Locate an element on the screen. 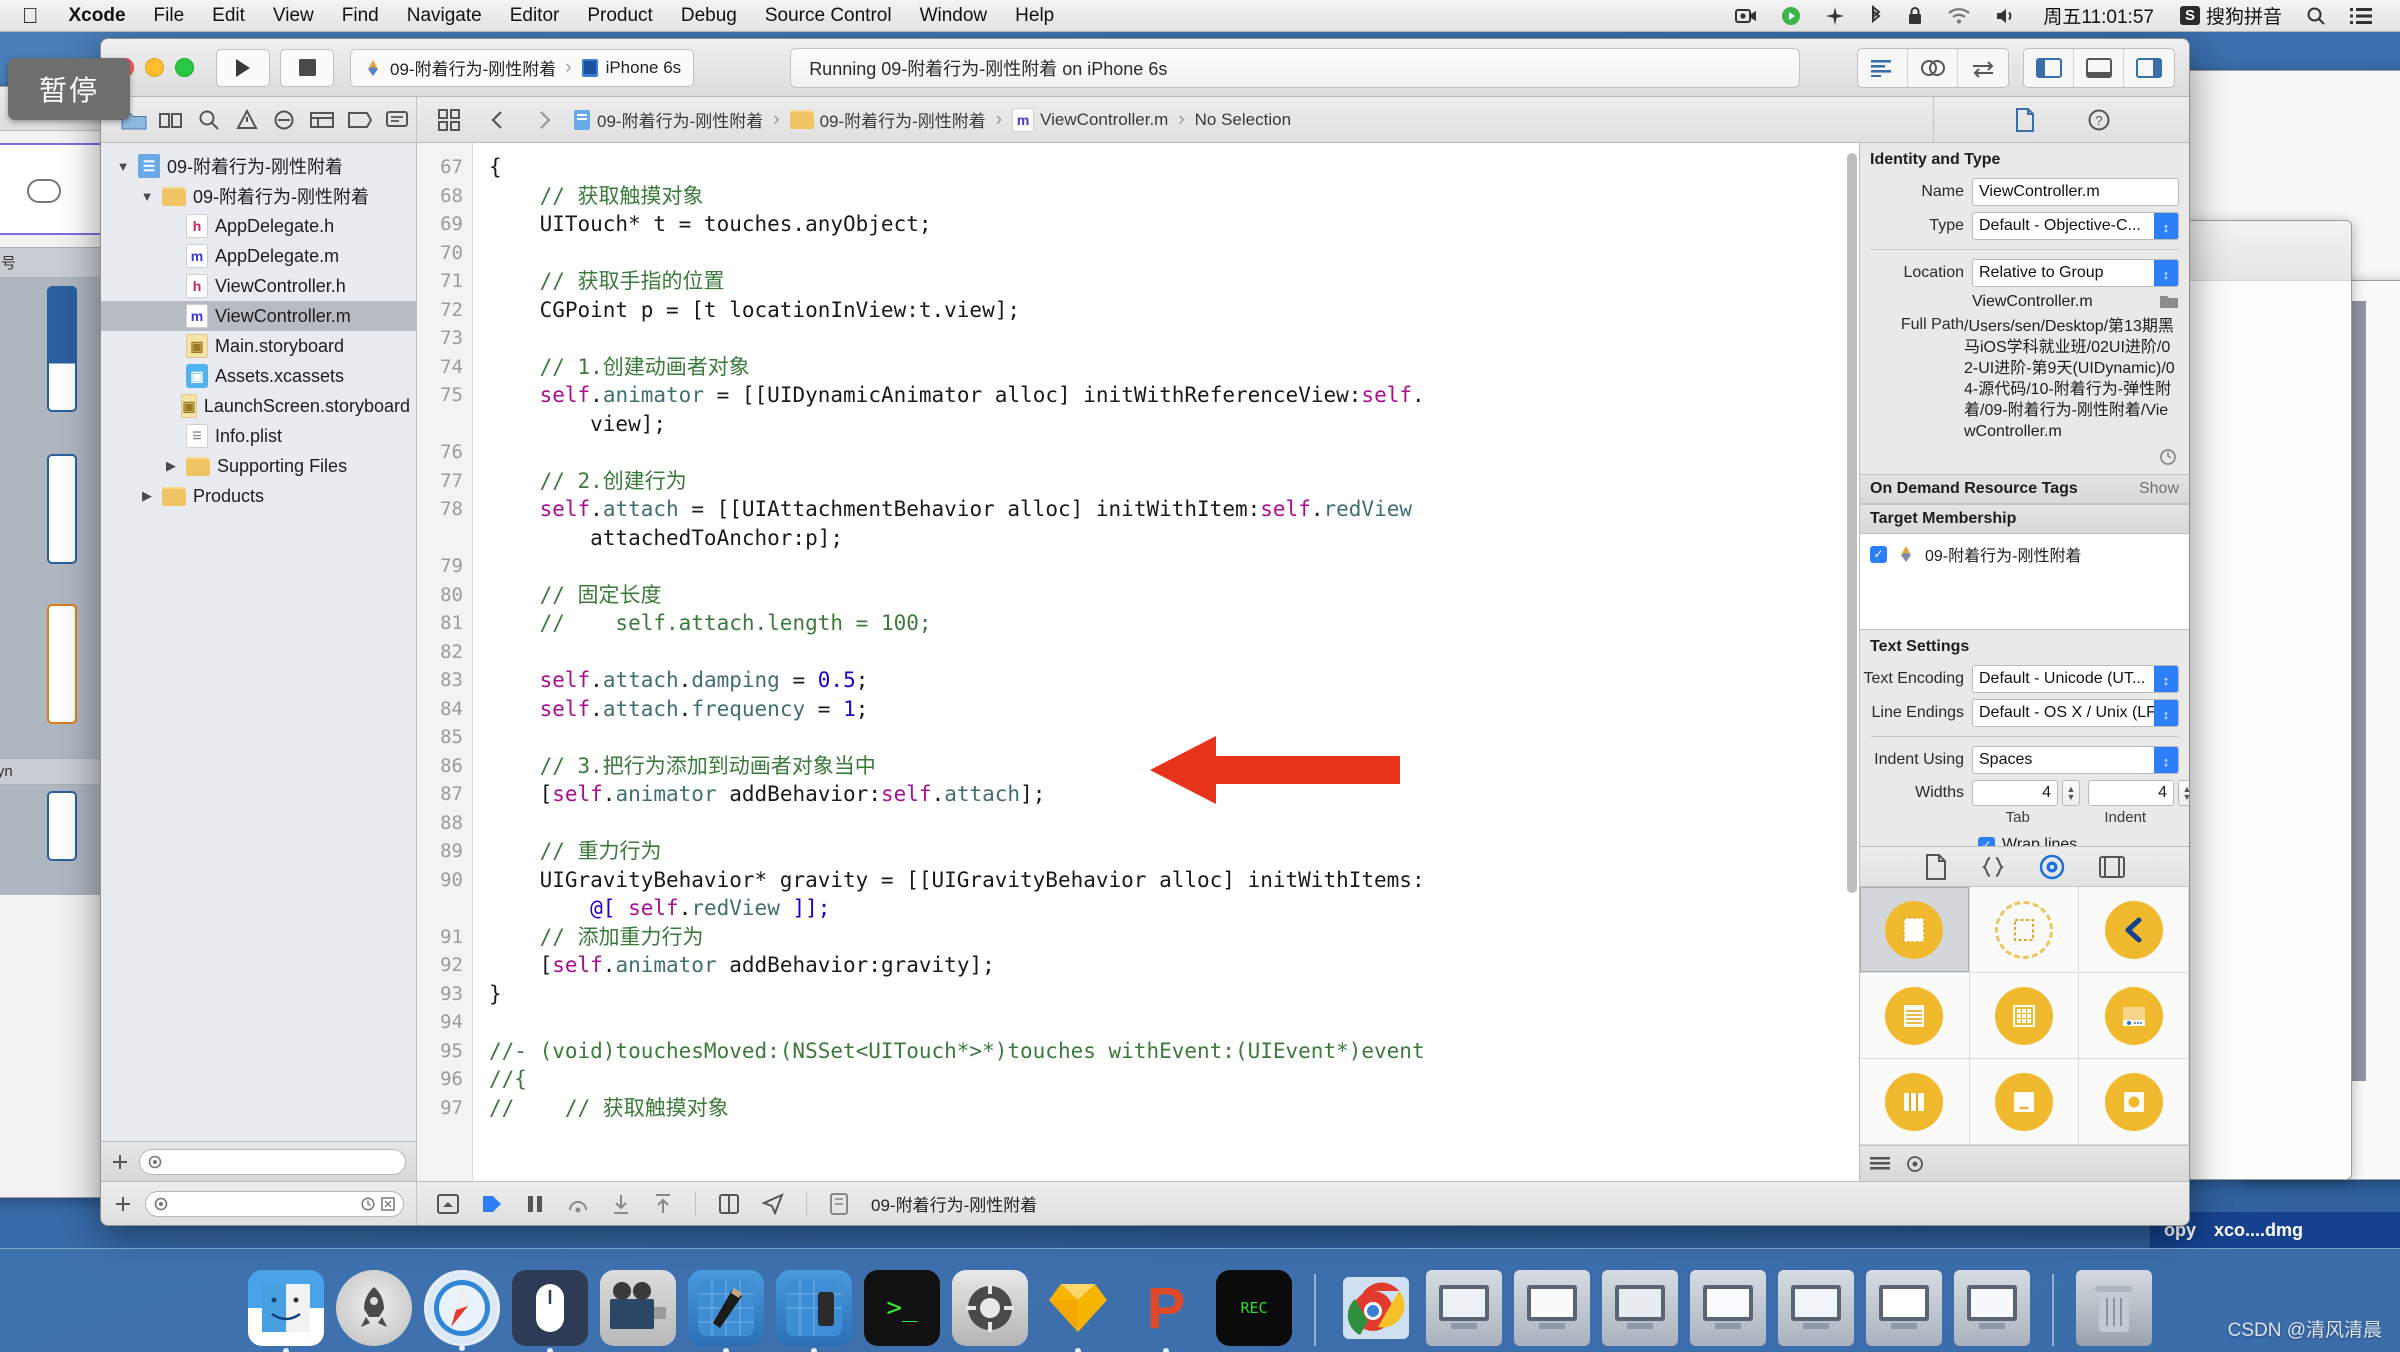 The width and height of the screenshot is (2400, 1352). navigator-selector-bar is located at coordinates (259, 119).